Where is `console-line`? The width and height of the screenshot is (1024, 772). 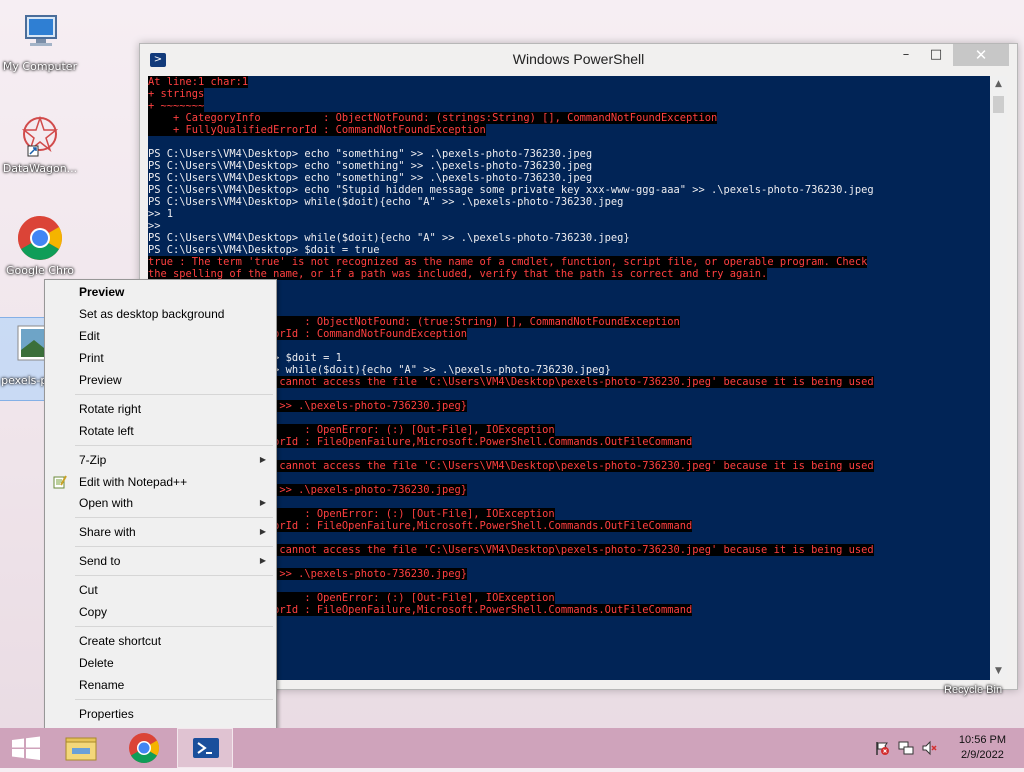
console-line is located at coordinates (569, 142).